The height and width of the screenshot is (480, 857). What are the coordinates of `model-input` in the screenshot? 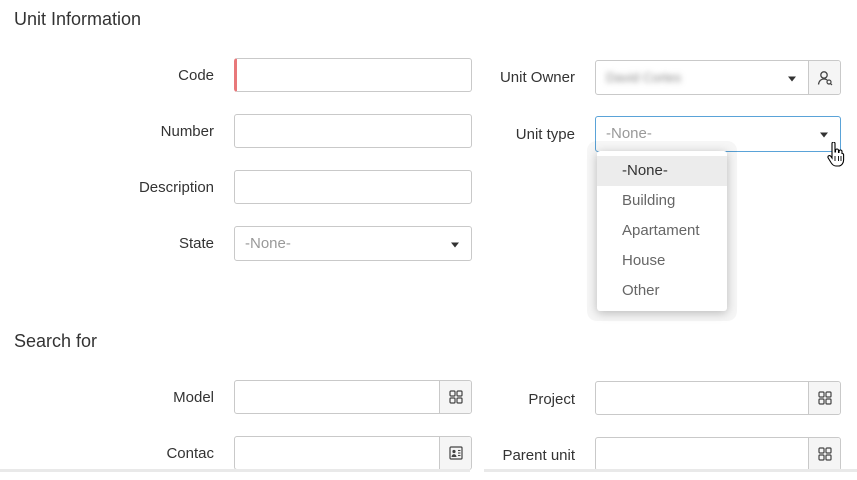 It's located at (353, 397).